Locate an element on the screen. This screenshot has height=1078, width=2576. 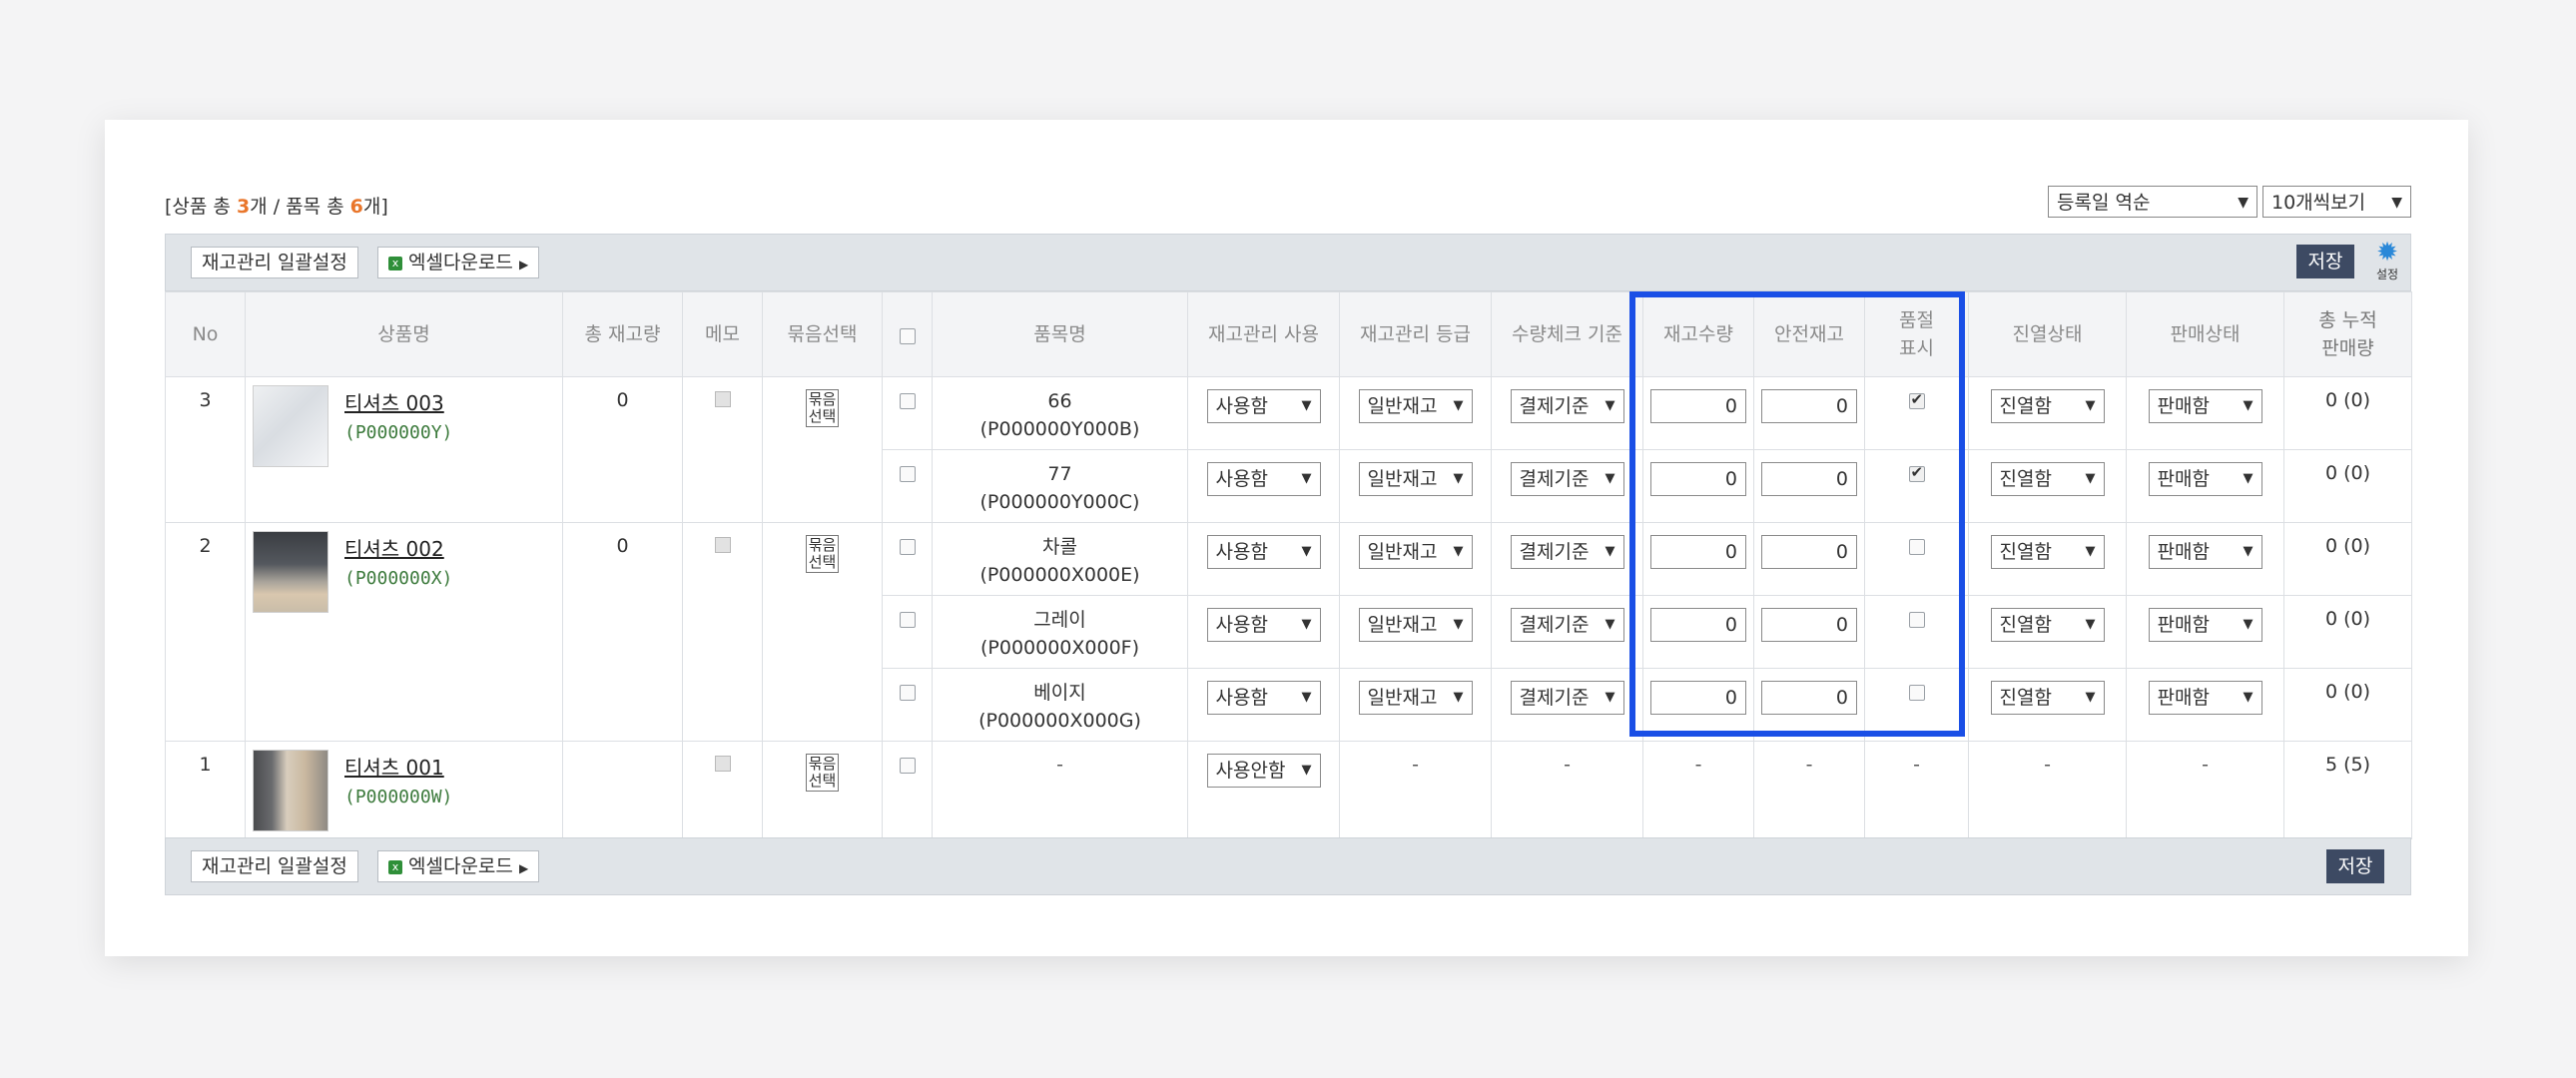
settings-button: ✹ 설정 is located at coordinates (2387, 264).